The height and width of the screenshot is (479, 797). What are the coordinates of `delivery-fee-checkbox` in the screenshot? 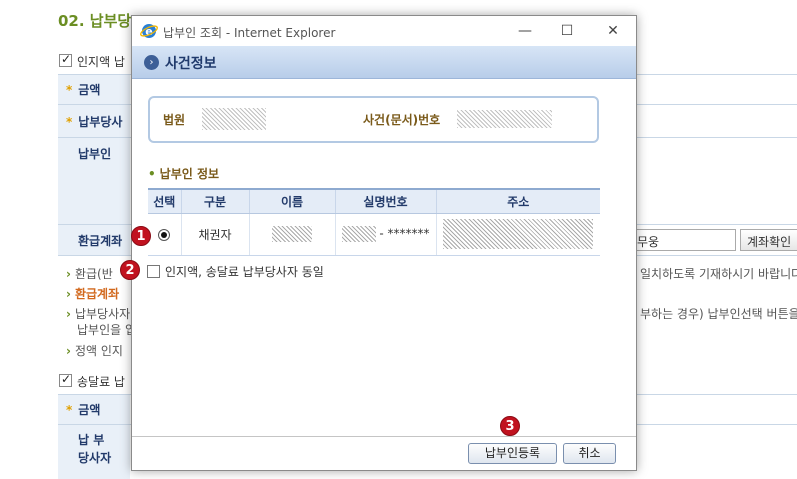 It's located at (65, 379).